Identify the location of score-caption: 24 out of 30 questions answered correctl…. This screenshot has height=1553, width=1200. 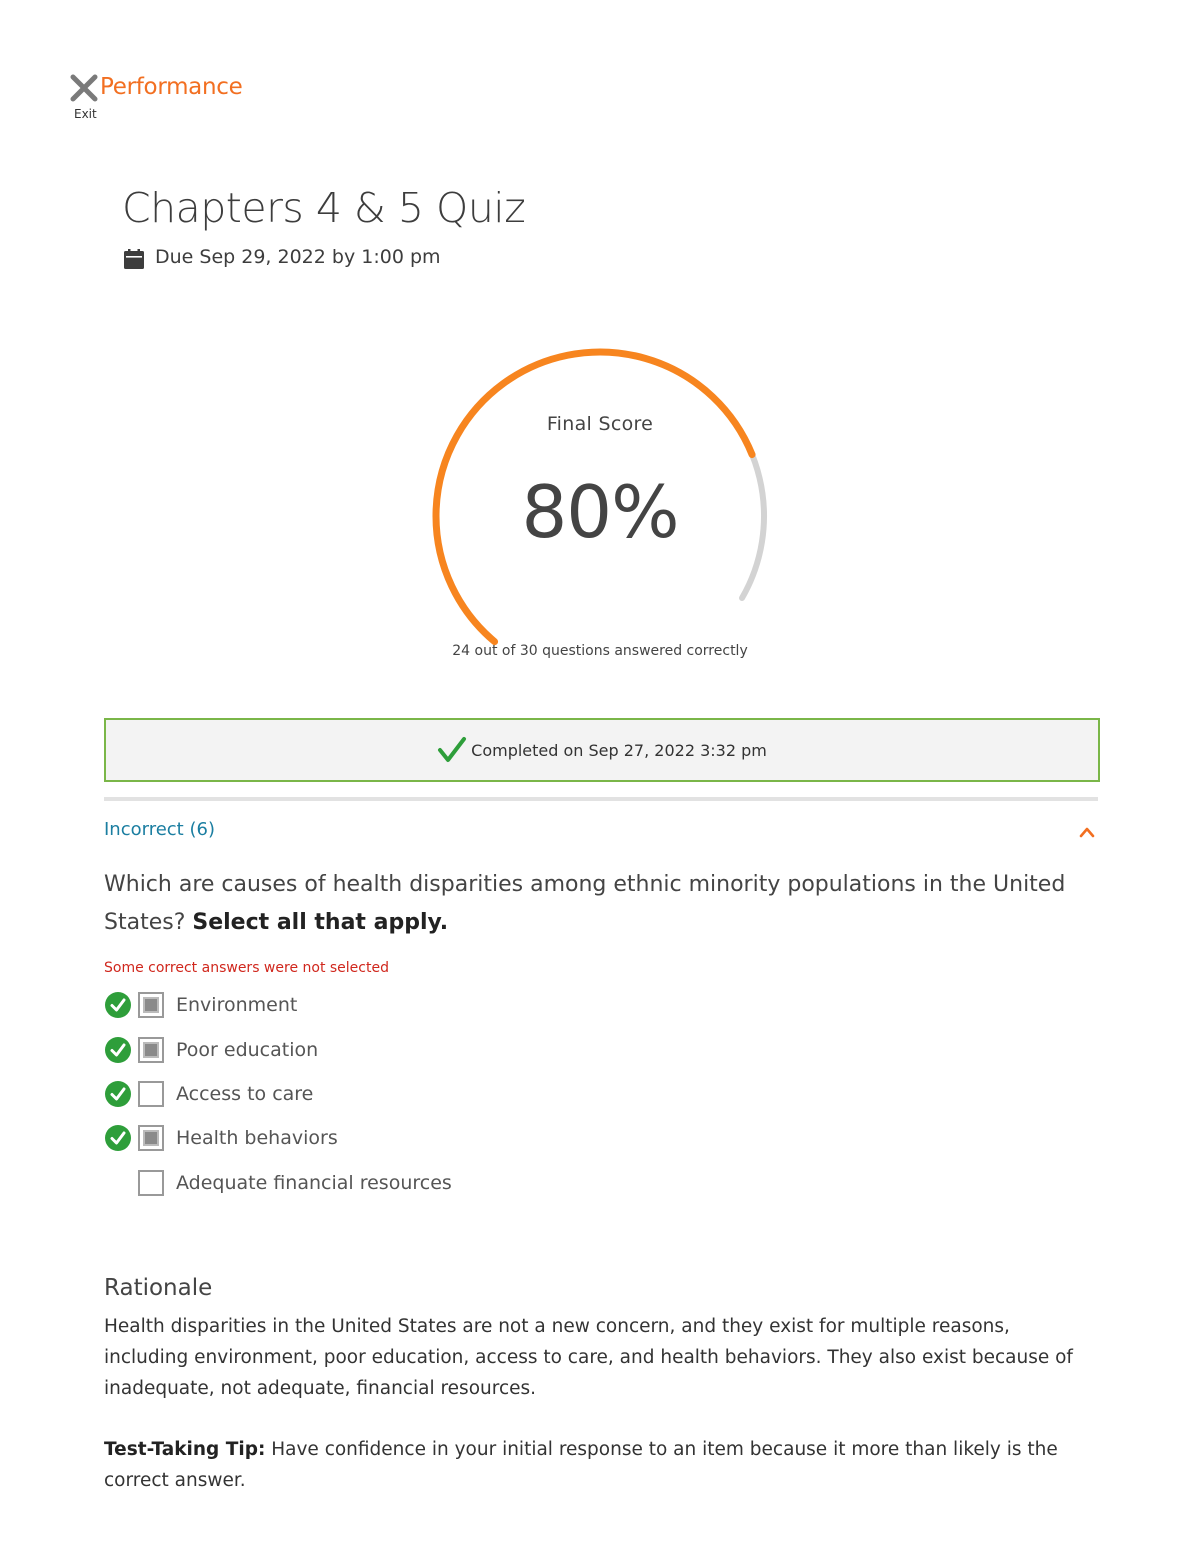
(600, 651).